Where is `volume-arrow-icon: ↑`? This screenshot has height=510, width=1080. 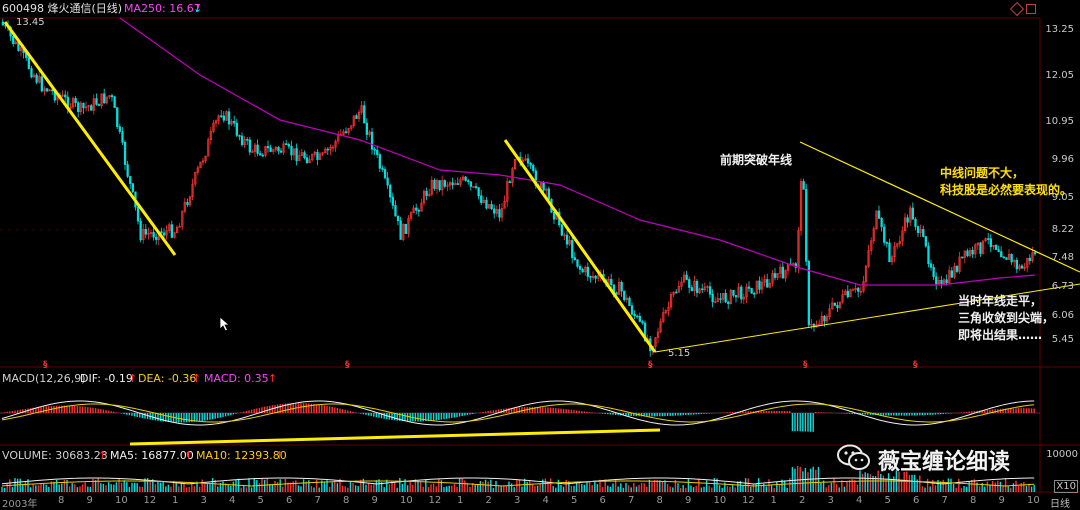
volume-arrow-icon: ↑ is located at coordinates (103, 455).